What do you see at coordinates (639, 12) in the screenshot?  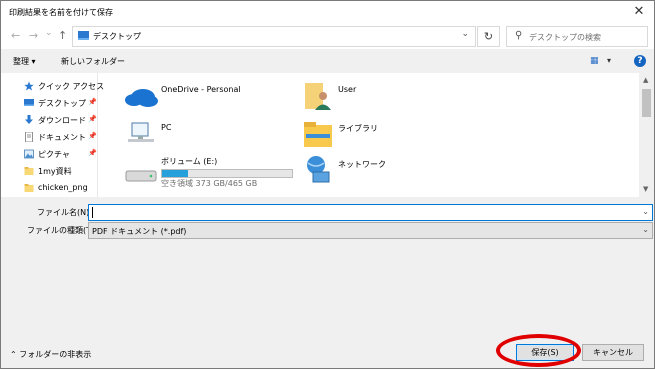 I see `close-icon: ✕` at bounding box center [639, 12].